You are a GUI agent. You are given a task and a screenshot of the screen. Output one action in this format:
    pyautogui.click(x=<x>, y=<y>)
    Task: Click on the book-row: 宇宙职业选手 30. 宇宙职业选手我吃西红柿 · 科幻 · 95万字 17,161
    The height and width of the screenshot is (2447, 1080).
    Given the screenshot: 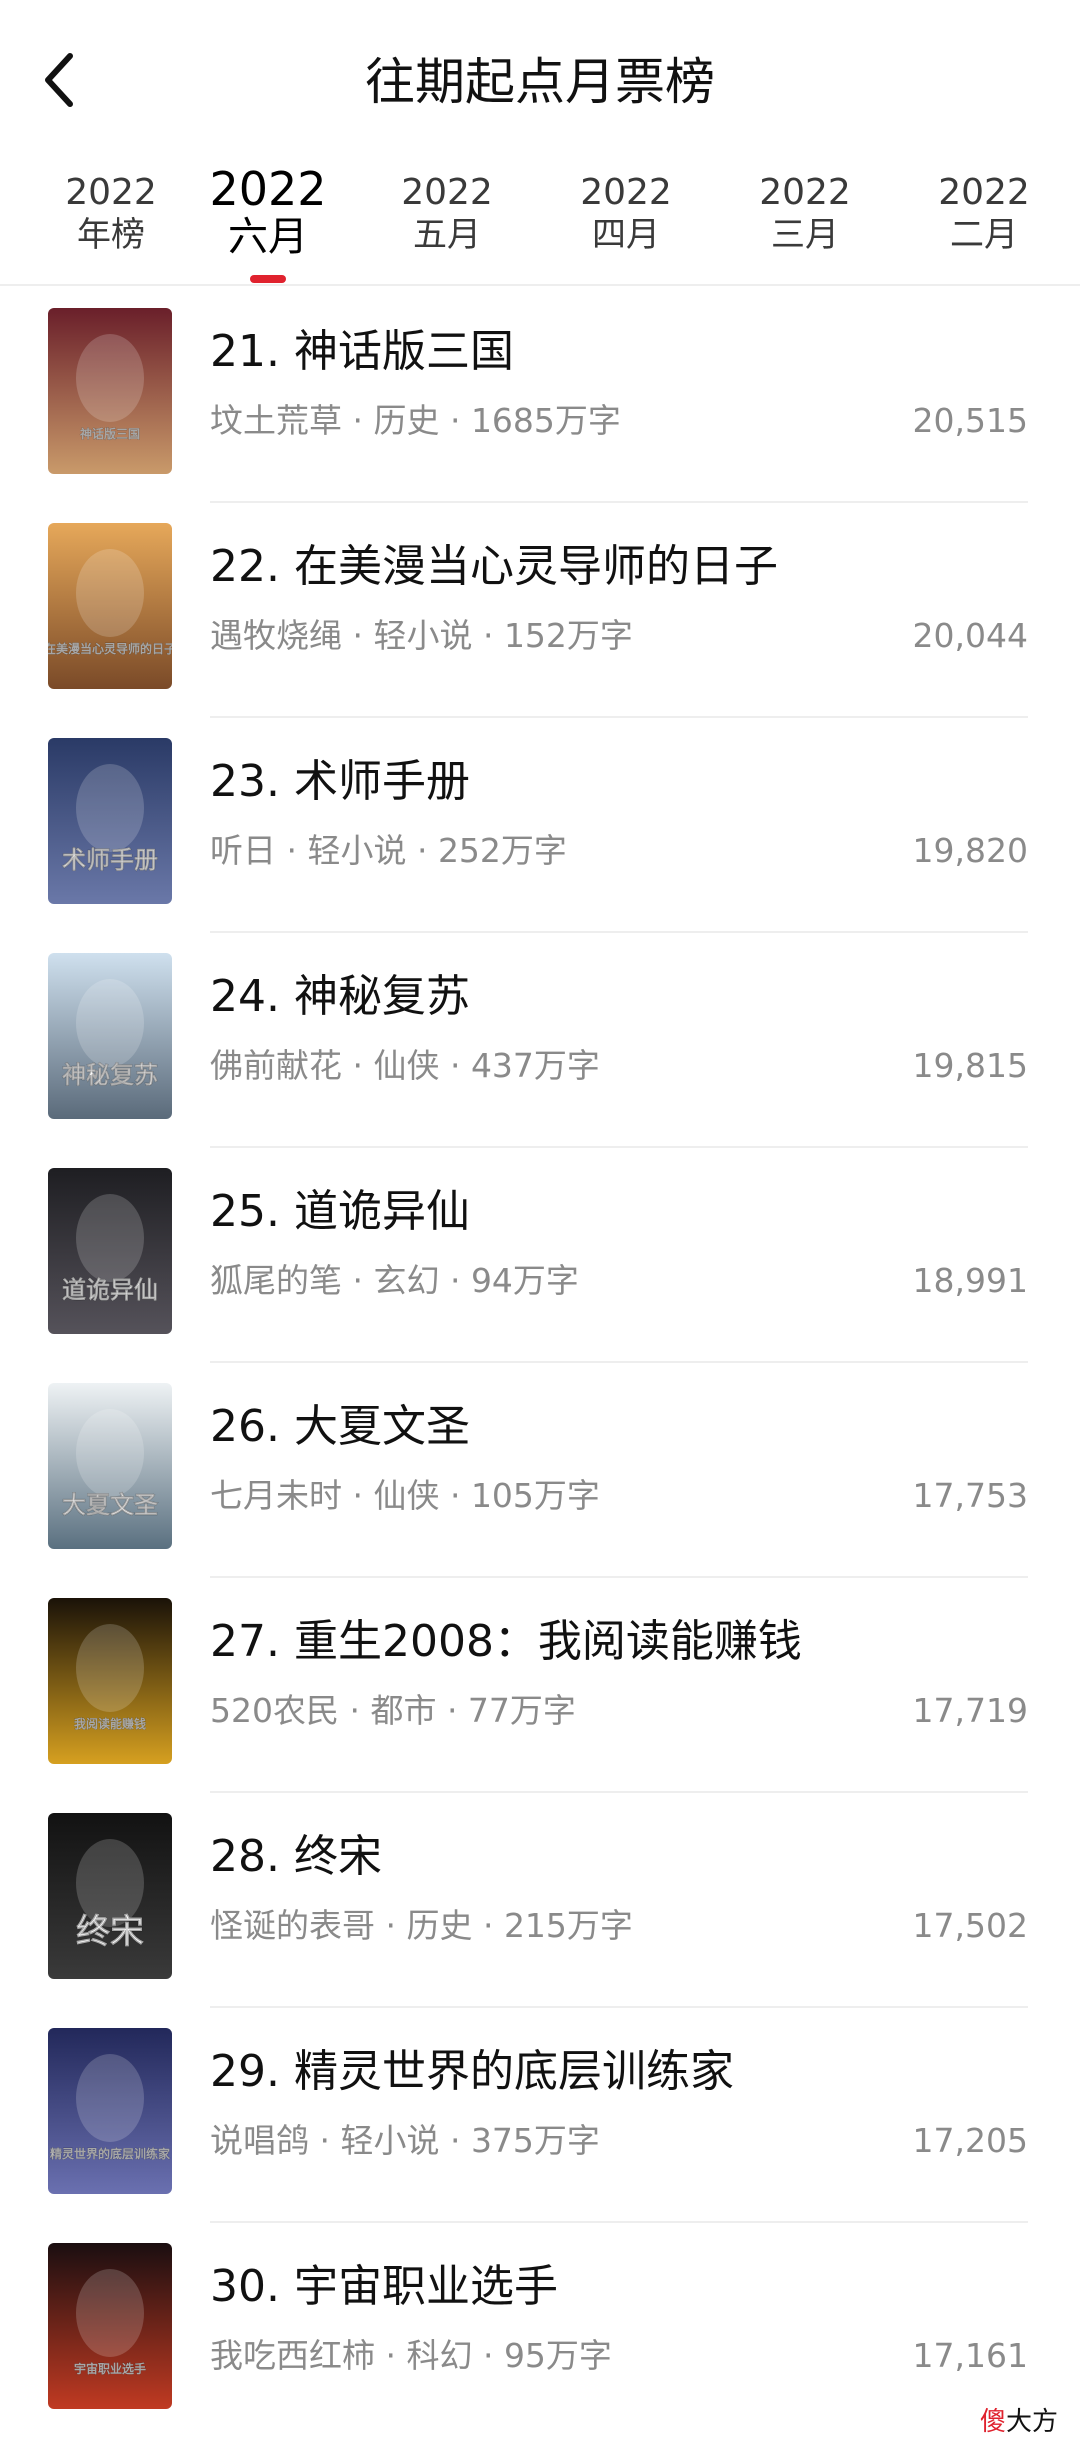 What is the action you would take?
    pyautogui.click(x=540, y=2330)
    